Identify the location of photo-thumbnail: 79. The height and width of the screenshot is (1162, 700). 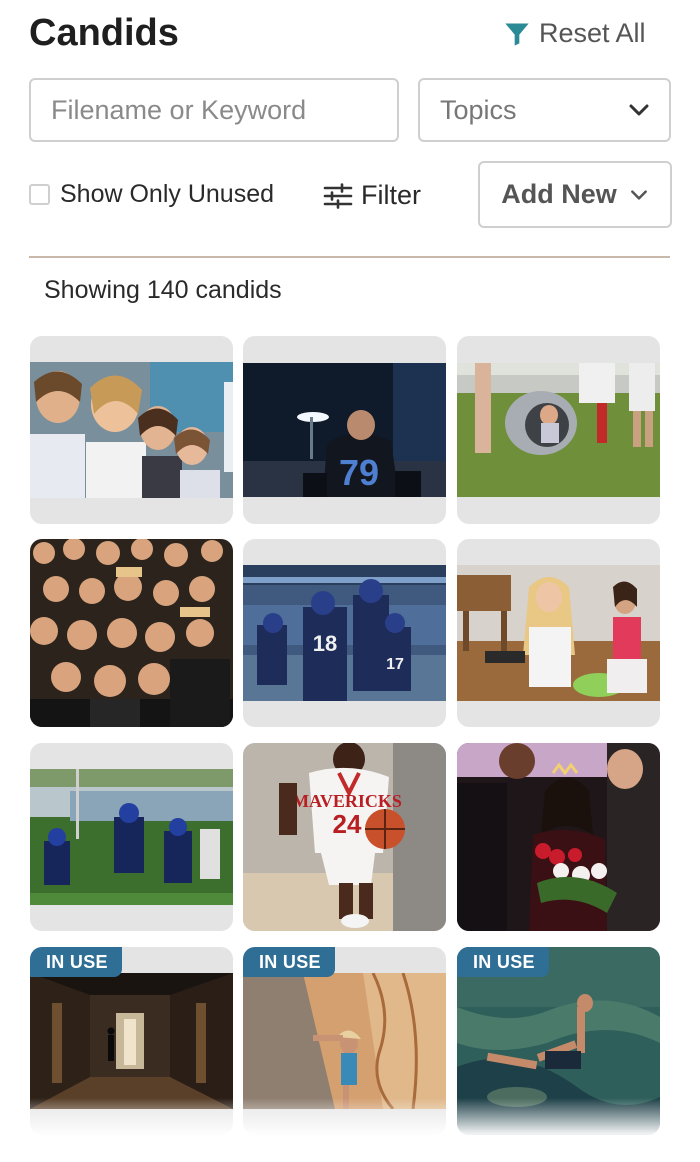
(344, 430).